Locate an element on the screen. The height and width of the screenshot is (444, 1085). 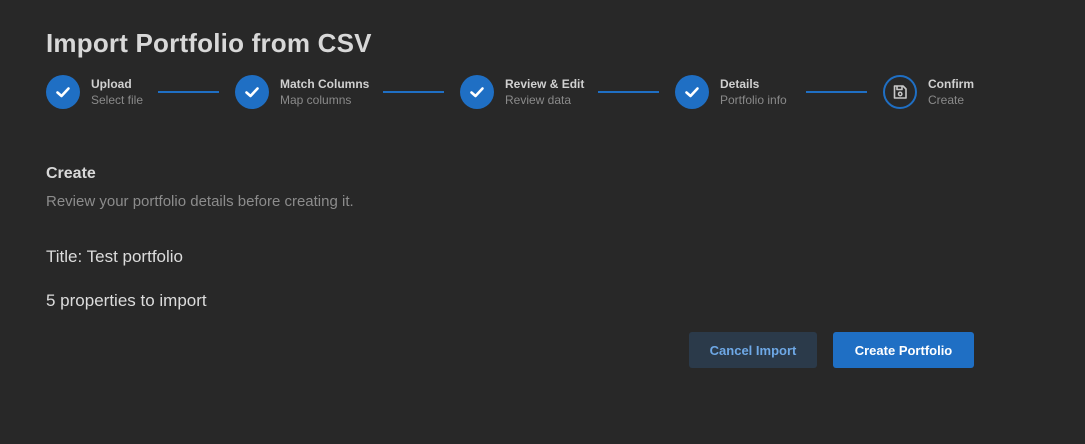
step-sublabel: Review data is located at coordinates (538, 100).